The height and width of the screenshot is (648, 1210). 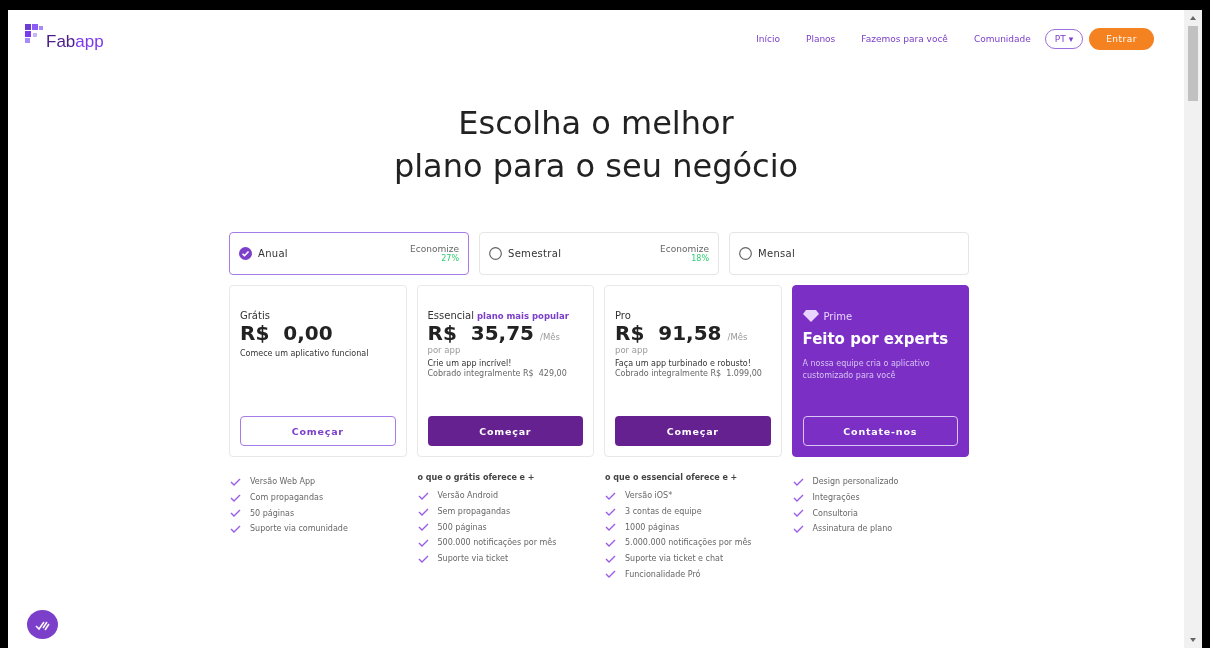 What do you see at coordinates (283, 482) in the screenshot?
I see `feature-text: Versão Web App` at bounding box center [283, 482].